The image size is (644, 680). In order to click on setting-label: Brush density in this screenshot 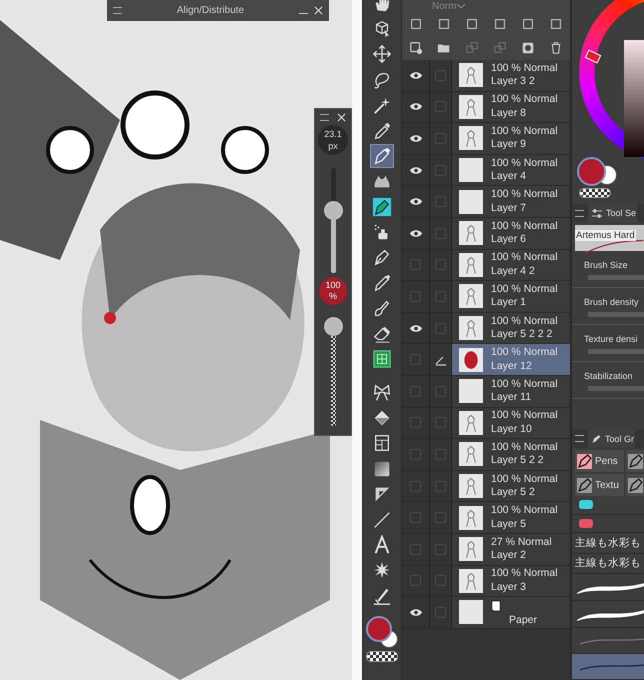, I will do `click(612, 301)`.